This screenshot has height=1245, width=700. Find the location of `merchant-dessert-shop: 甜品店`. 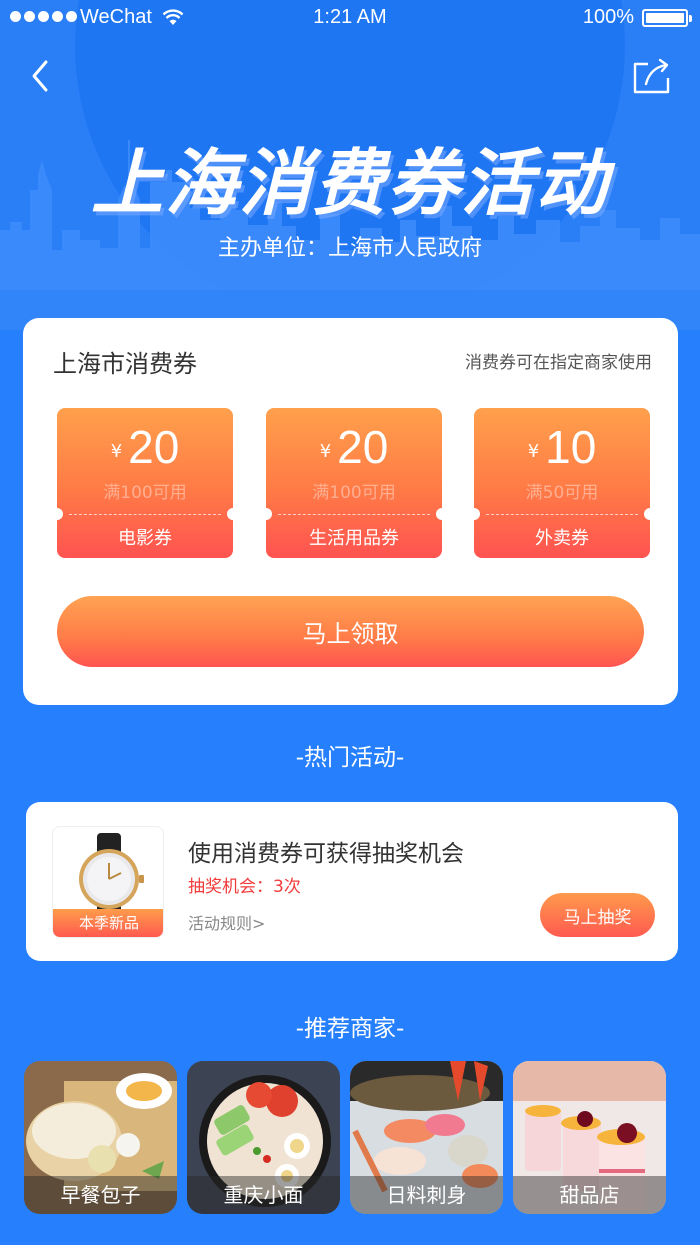

merchant-dessert-shop: 甜品店 is located at coordinates (589, 1137).